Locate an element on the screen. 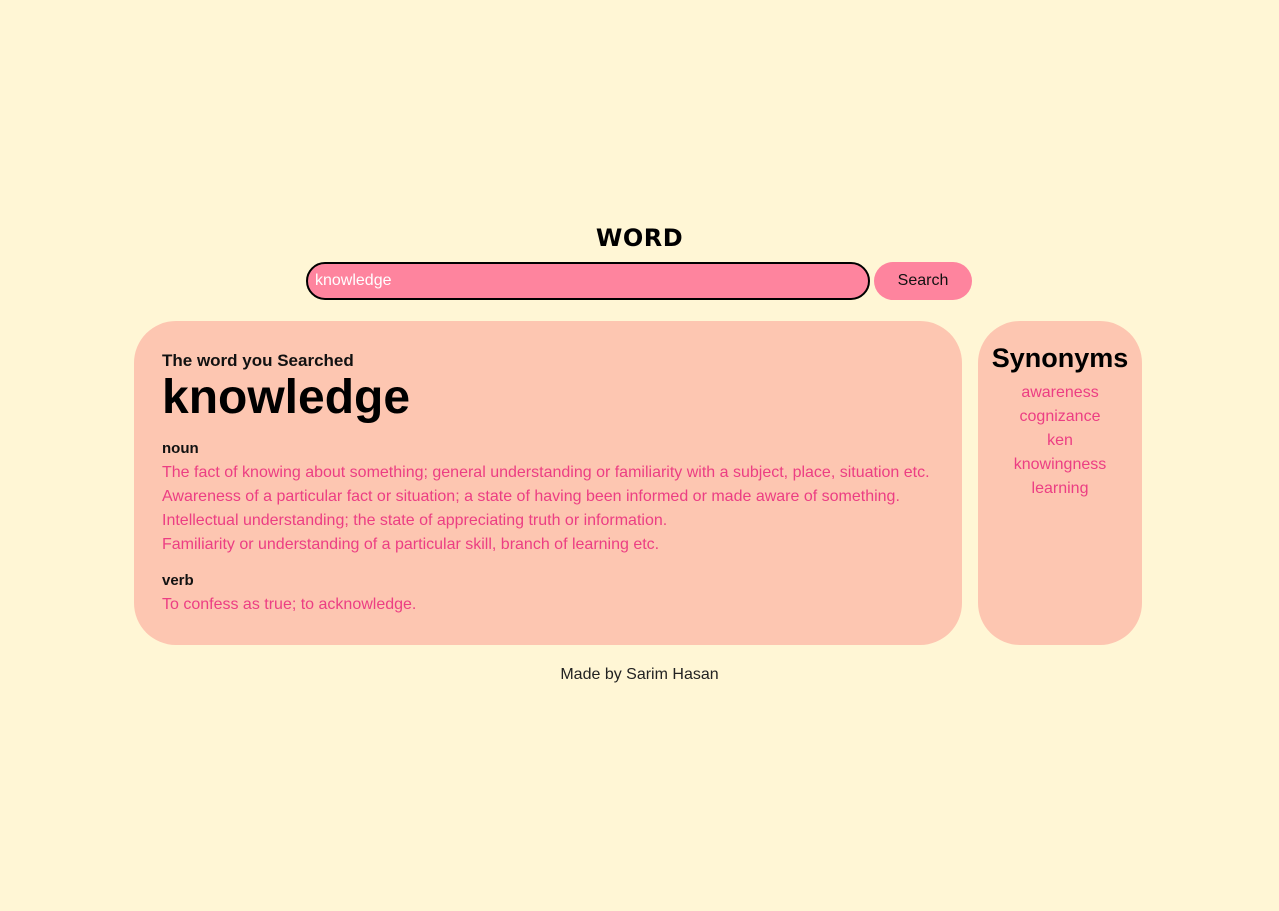 This screenshot has width=1279, height=911. synonym-item: ken is located at coordinates (1060, 441).